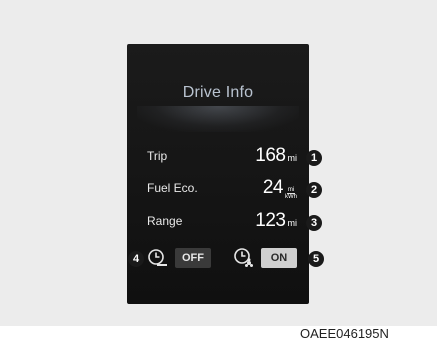 Image resolution: width=437 pixels, height=343 pixels. I want to click on callout-4: 4, so click(136, 259).